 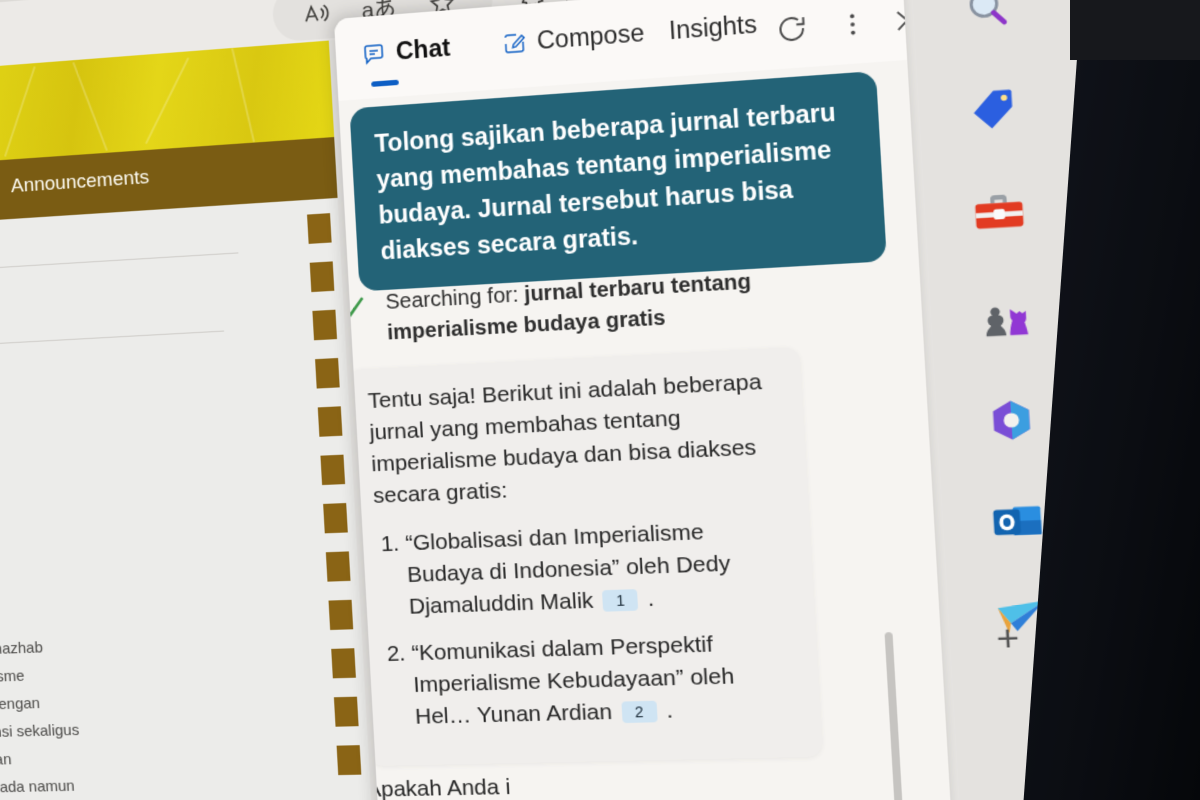 I want to click on tab-compose: Compose, so click(x=573, y=39).